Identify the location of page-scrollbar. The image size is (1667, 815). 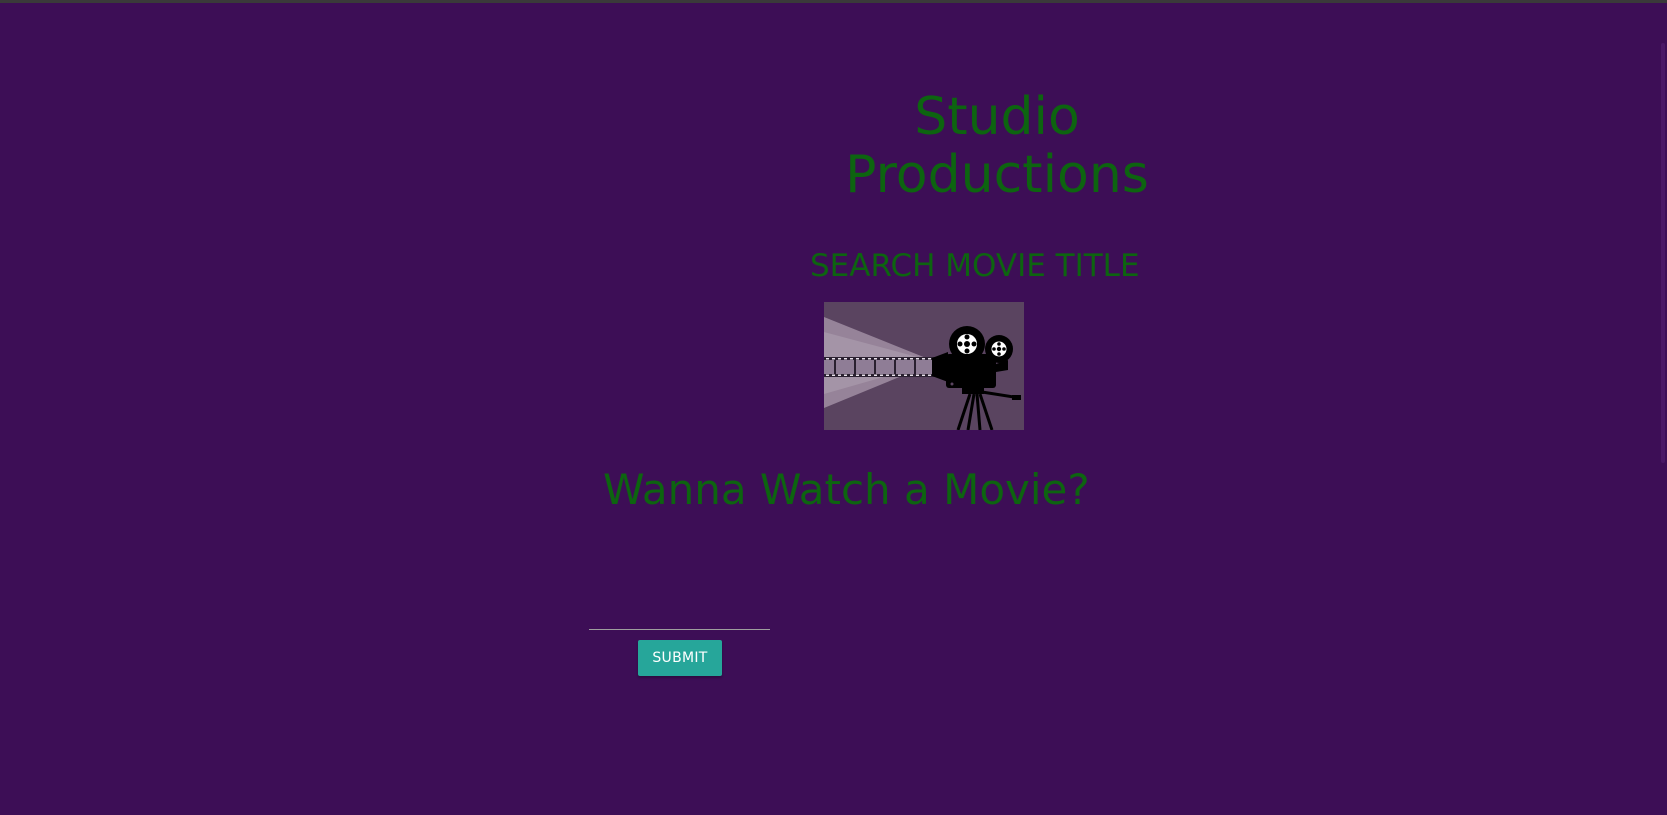
(1663, 409).